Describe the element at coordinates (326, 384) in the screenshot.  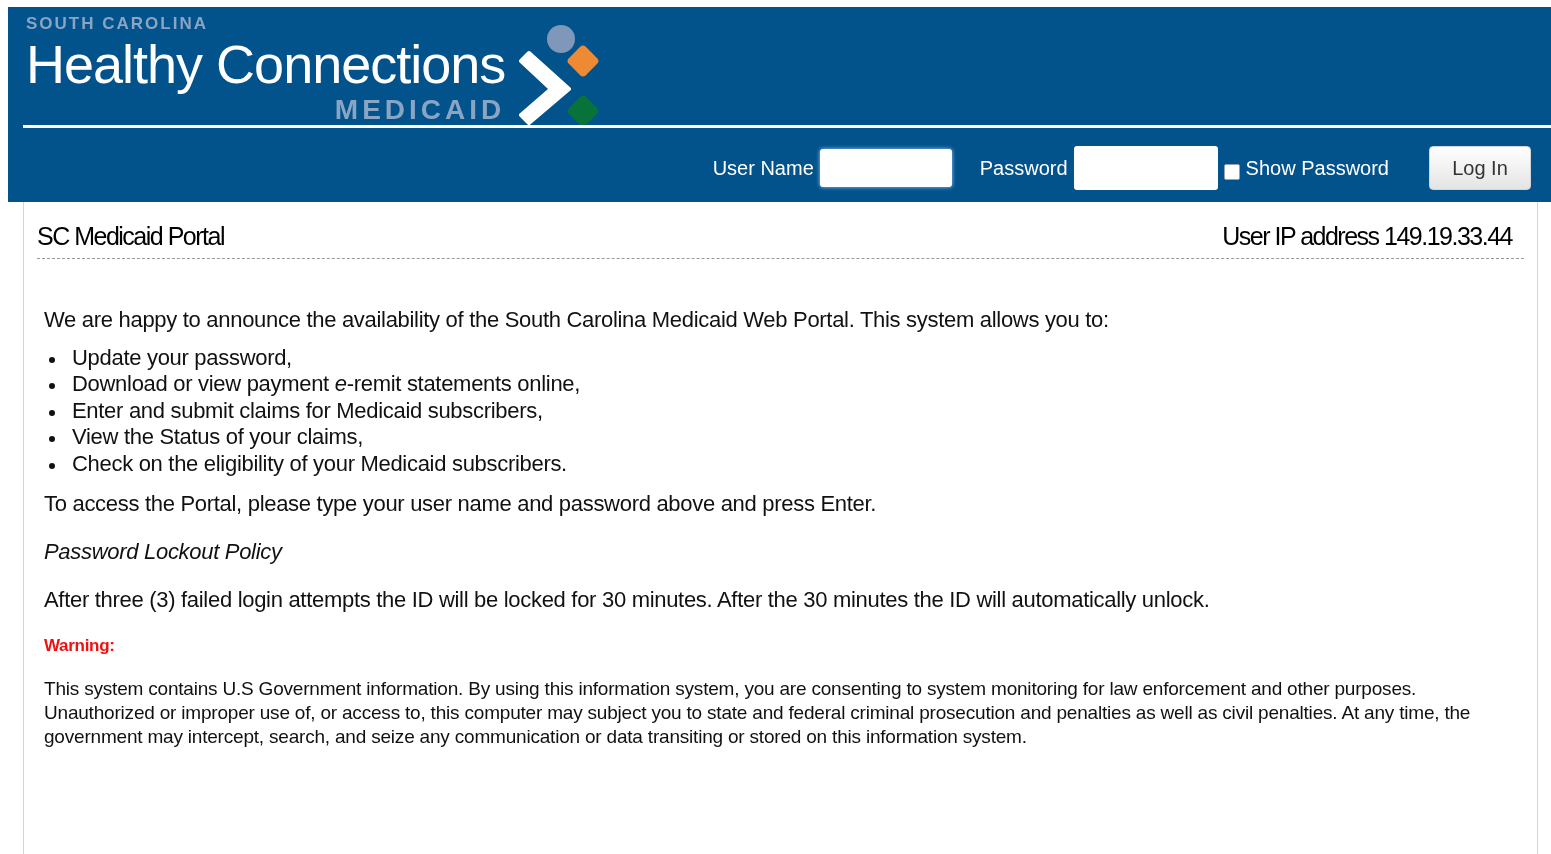
I see `feature-item: Download or view payment e-remit statements online,` at that location.